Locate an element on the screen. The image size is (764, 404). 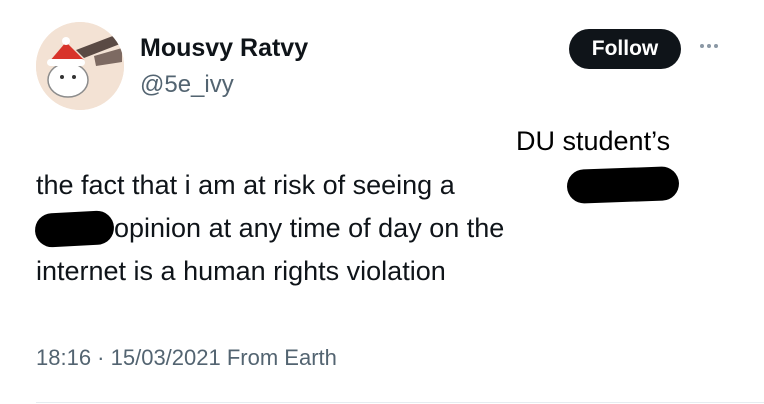
follow-button: Follow is located at coordinates (625, 49).